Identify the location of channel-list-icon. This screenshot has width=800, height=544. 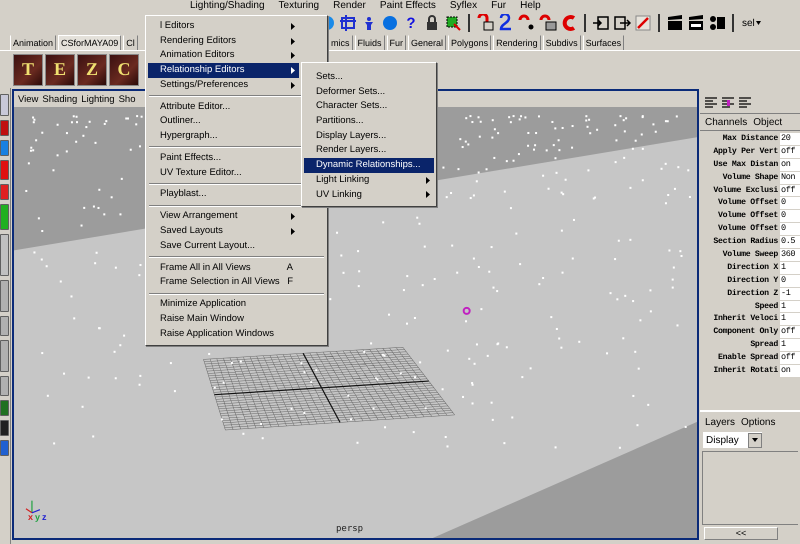
(711, 103).